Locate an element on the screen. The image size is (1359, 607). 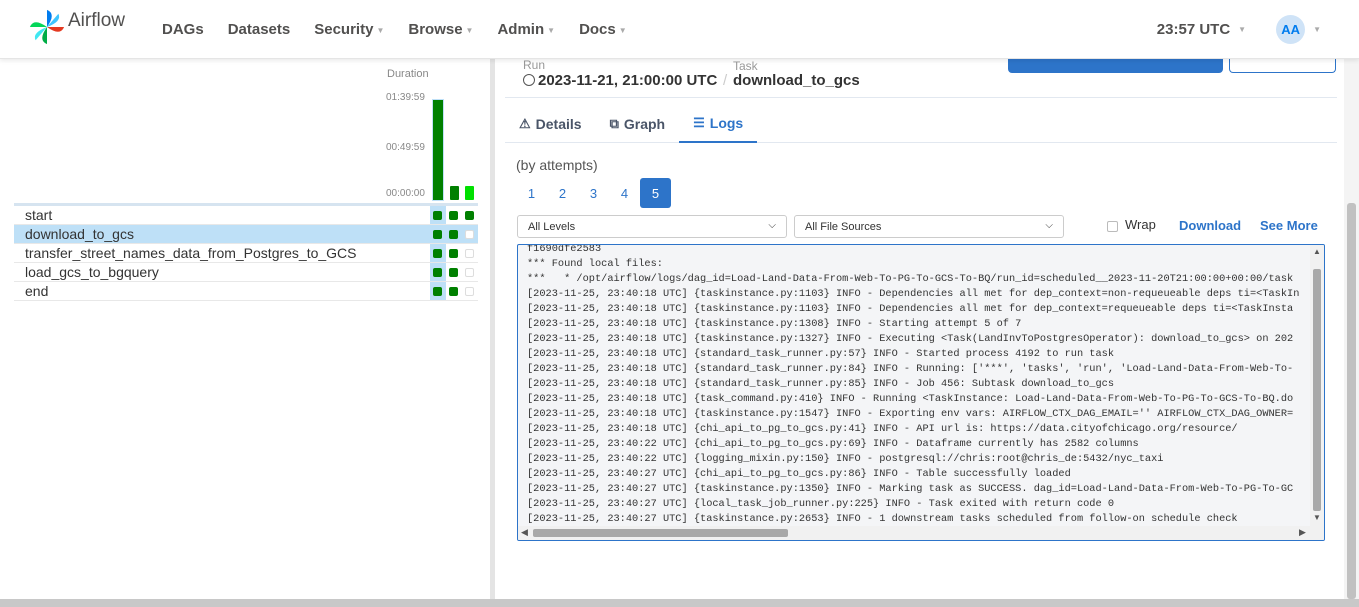
attempt-button: 5 is located at coordinates (655, 193).